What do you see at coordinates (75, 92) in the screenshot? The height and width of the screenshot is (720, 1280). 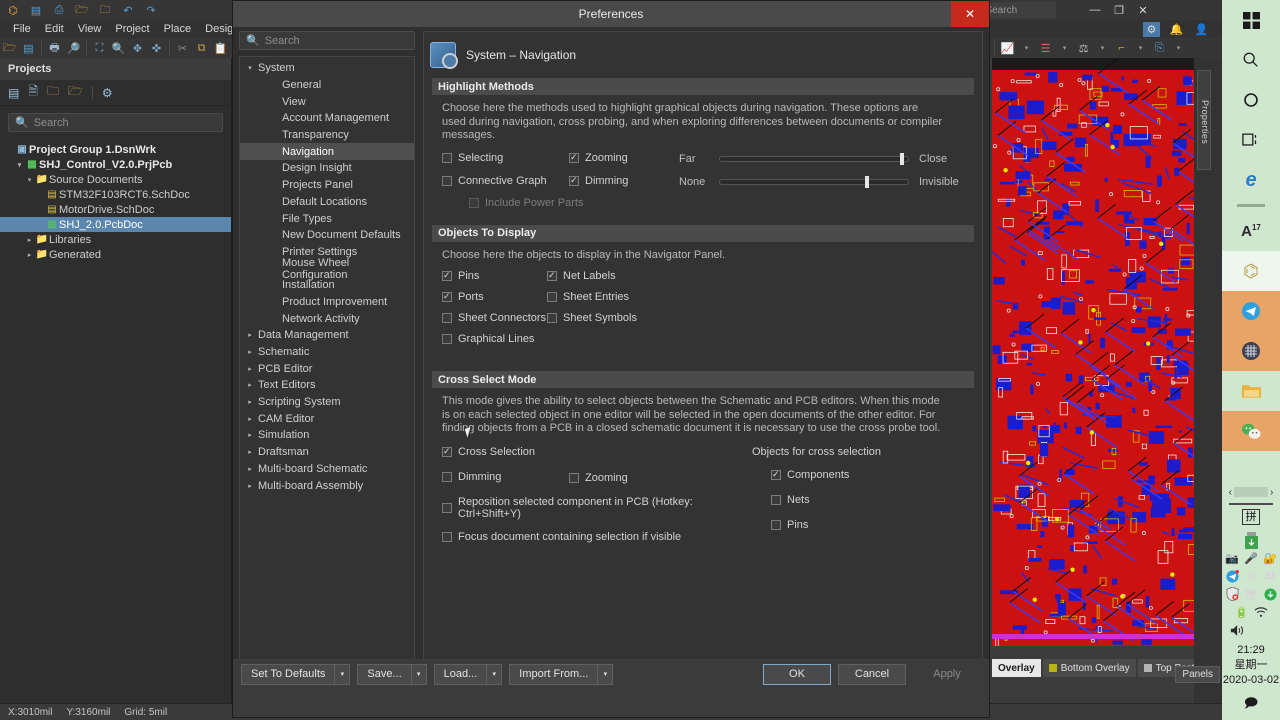 I see `add-folder-icon: 🗁` at bounding box center [75, 92].